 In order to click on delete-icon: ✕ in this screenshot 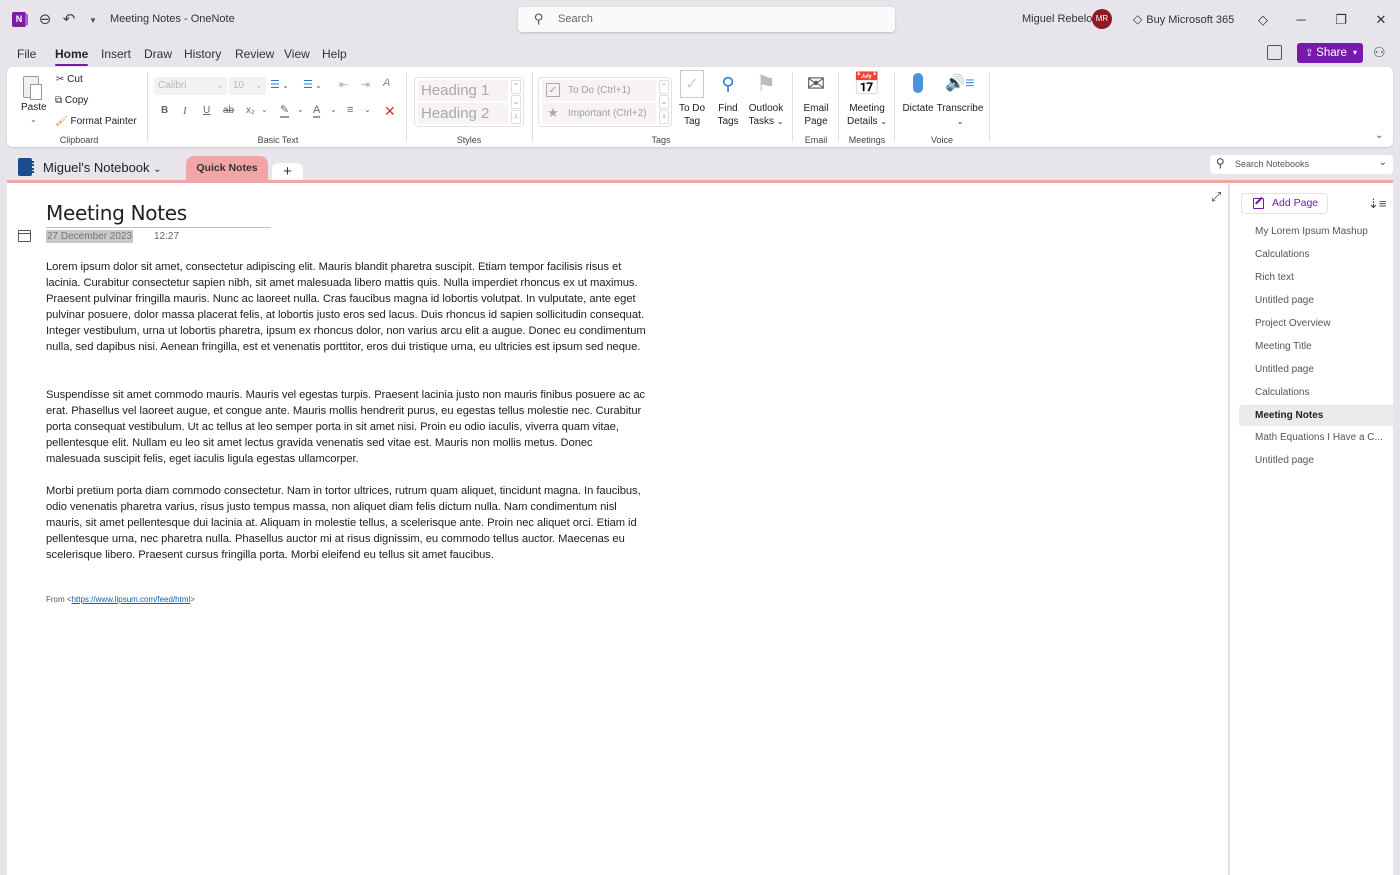, I will do `click(390, 111)`.